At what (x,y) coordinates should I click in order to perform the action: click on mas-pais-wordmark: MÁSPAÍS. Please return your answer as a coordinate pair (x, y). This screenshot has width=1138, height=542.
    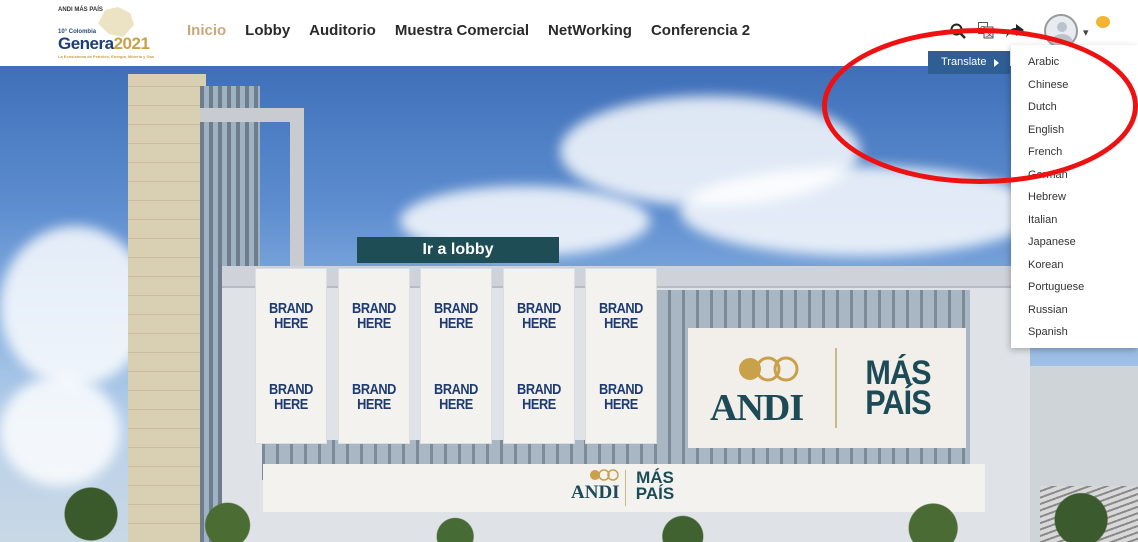
    Looking at the image, I should click on (898, 388).